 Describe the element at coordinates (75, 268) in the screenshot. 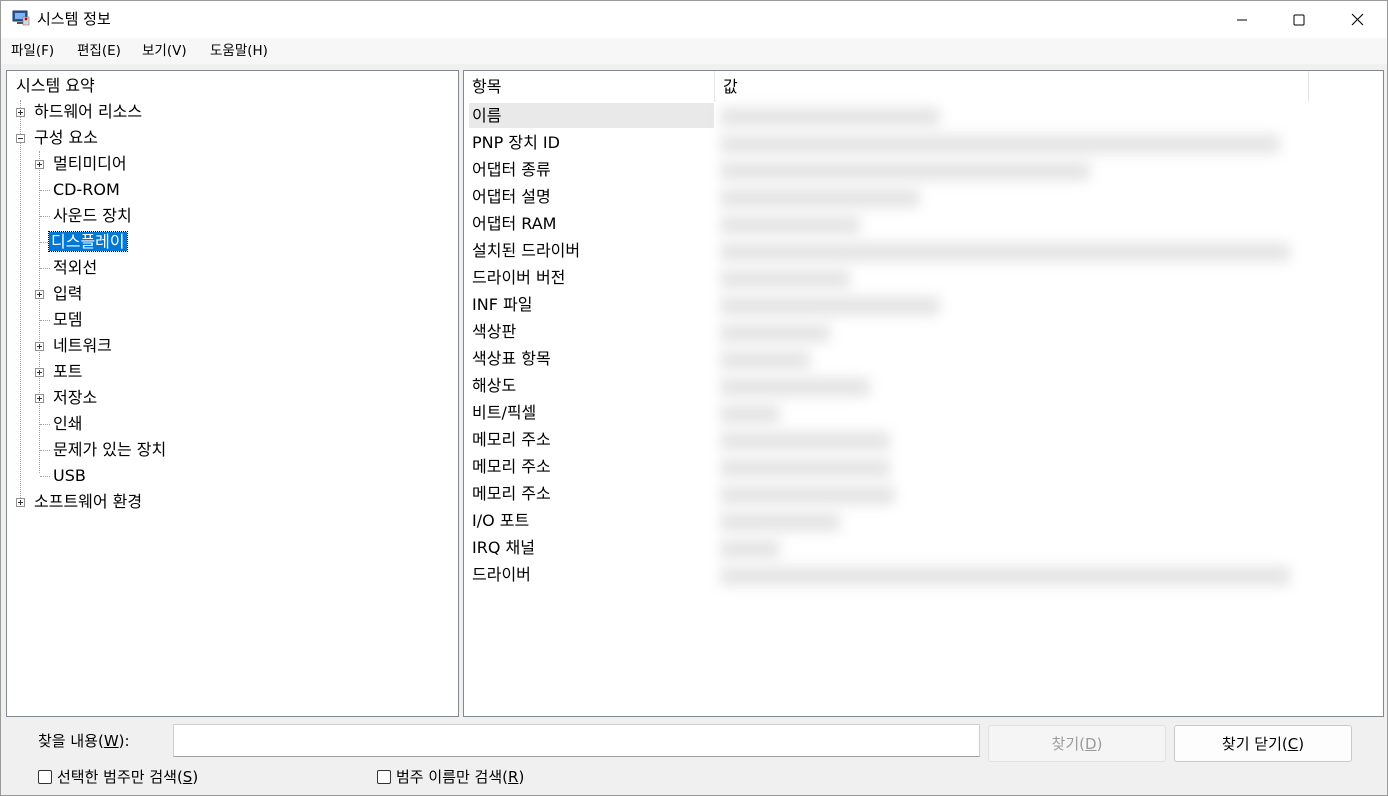

I see `tree-item-infrared: 적외선` at that location.